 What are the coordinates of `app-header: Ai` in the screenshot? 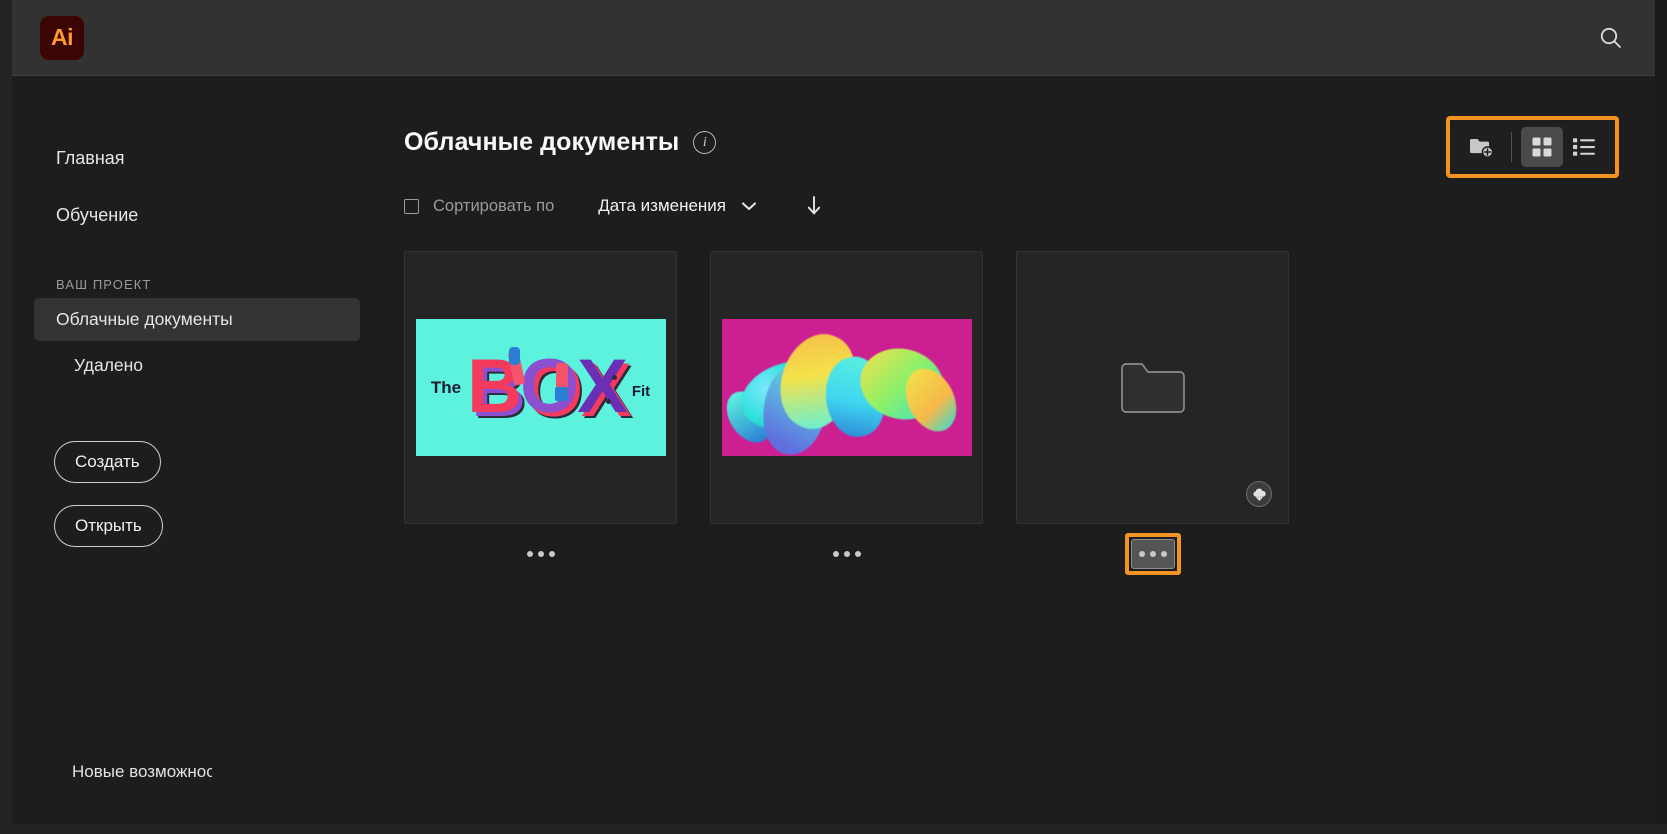 It's located at (833, 38).